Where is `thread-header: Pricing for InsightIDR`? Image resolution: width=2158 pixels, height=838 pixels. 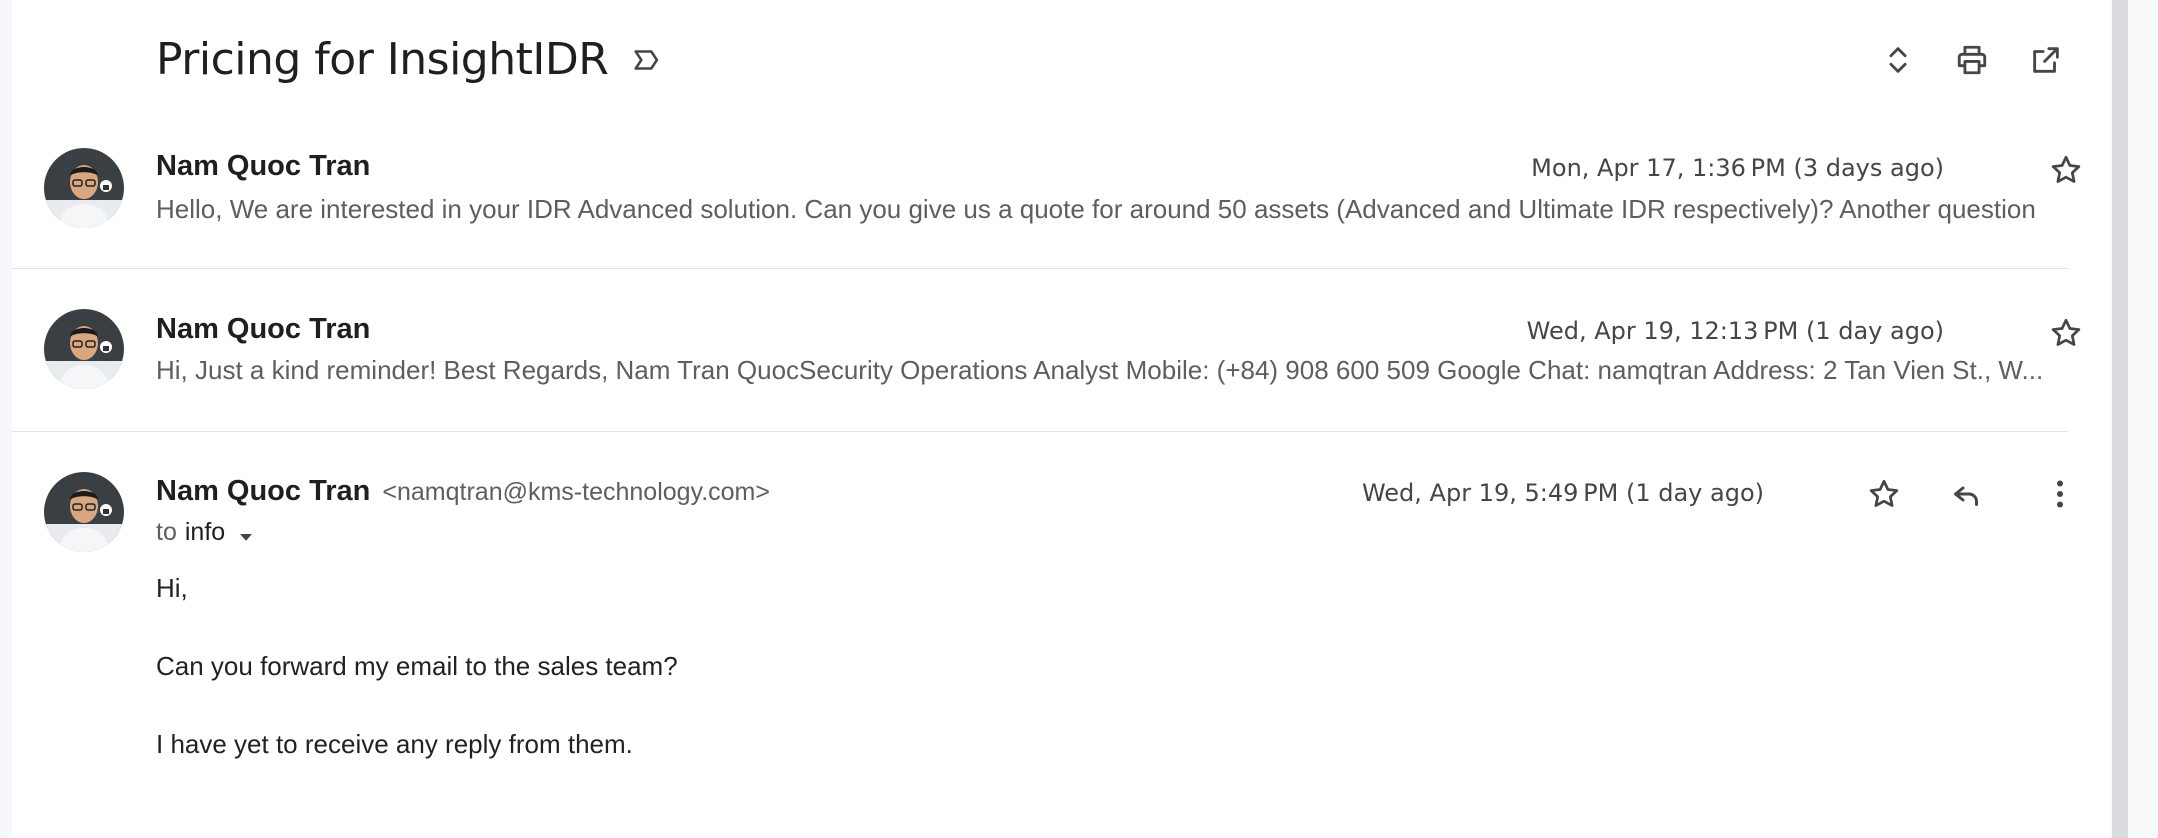
thread-header: Pricing for InsightIDR is located at coordinates (410, 59).